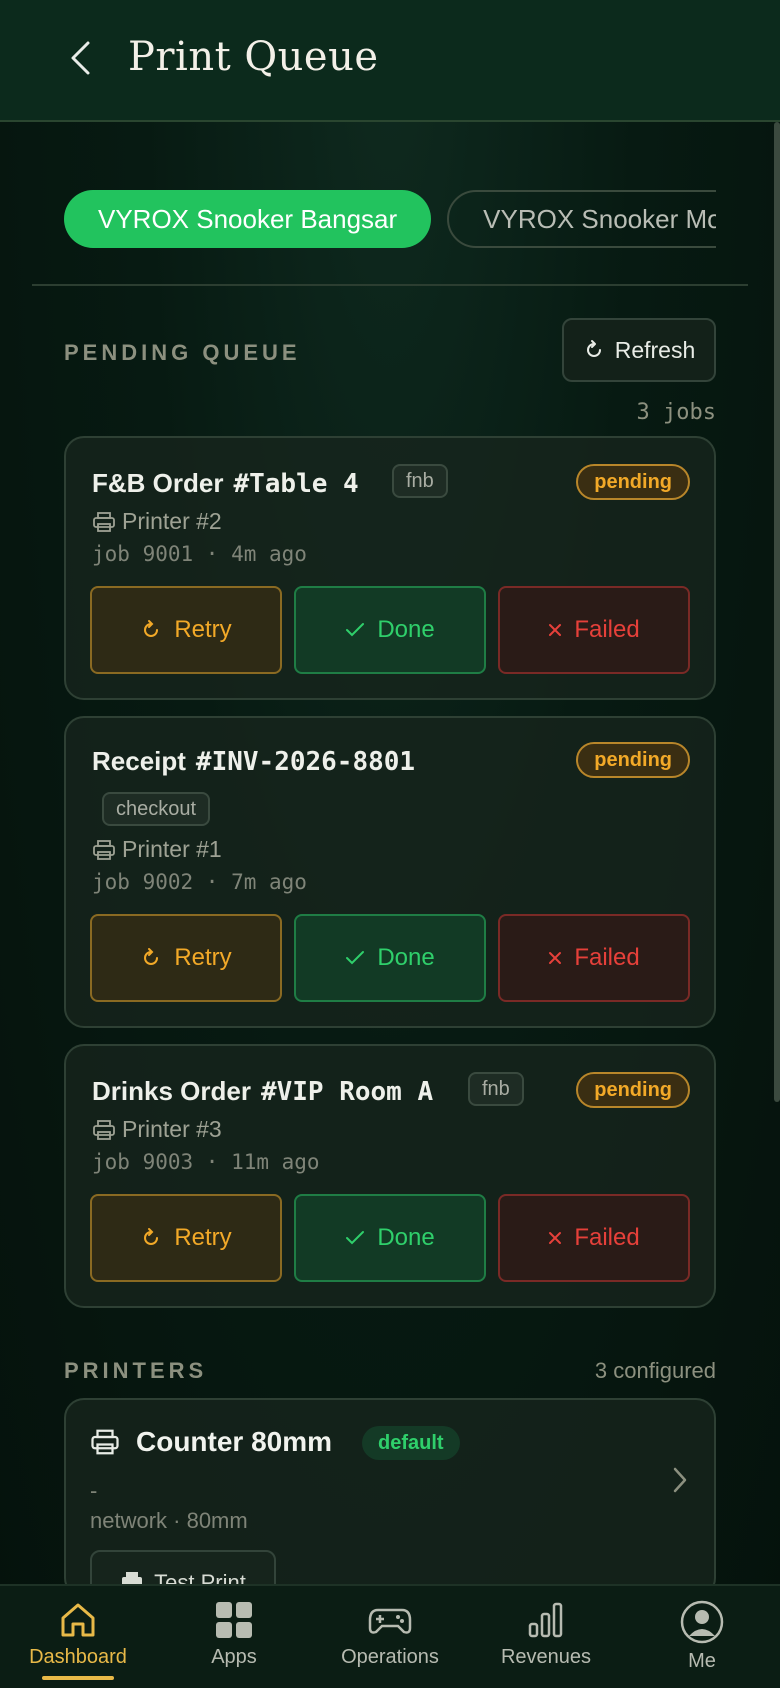 The image size is (780, 1688). What do you see at coordinates (253, 57) in the screenshot?
I see `page-title: Print Queue` at bounding box center [253, 57].